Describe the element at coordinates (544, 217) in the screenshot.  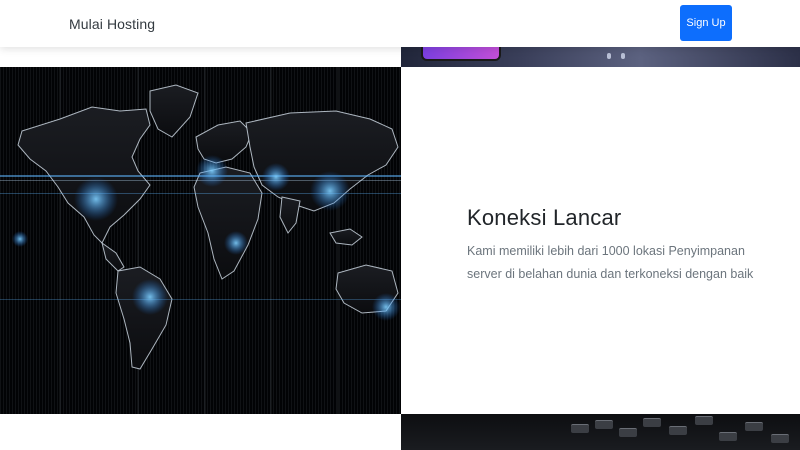
I see `feature-title: Koneksi Lancar` at that location.